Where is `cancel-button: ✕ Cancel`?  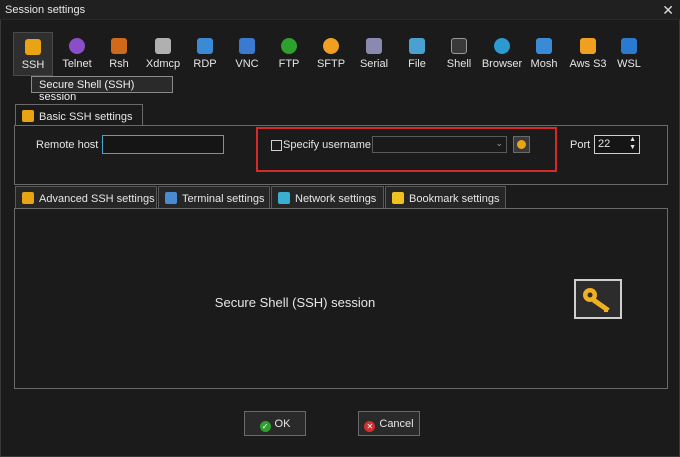 cancel-button: ✕ Cancel is located at coordinates (389, 423).